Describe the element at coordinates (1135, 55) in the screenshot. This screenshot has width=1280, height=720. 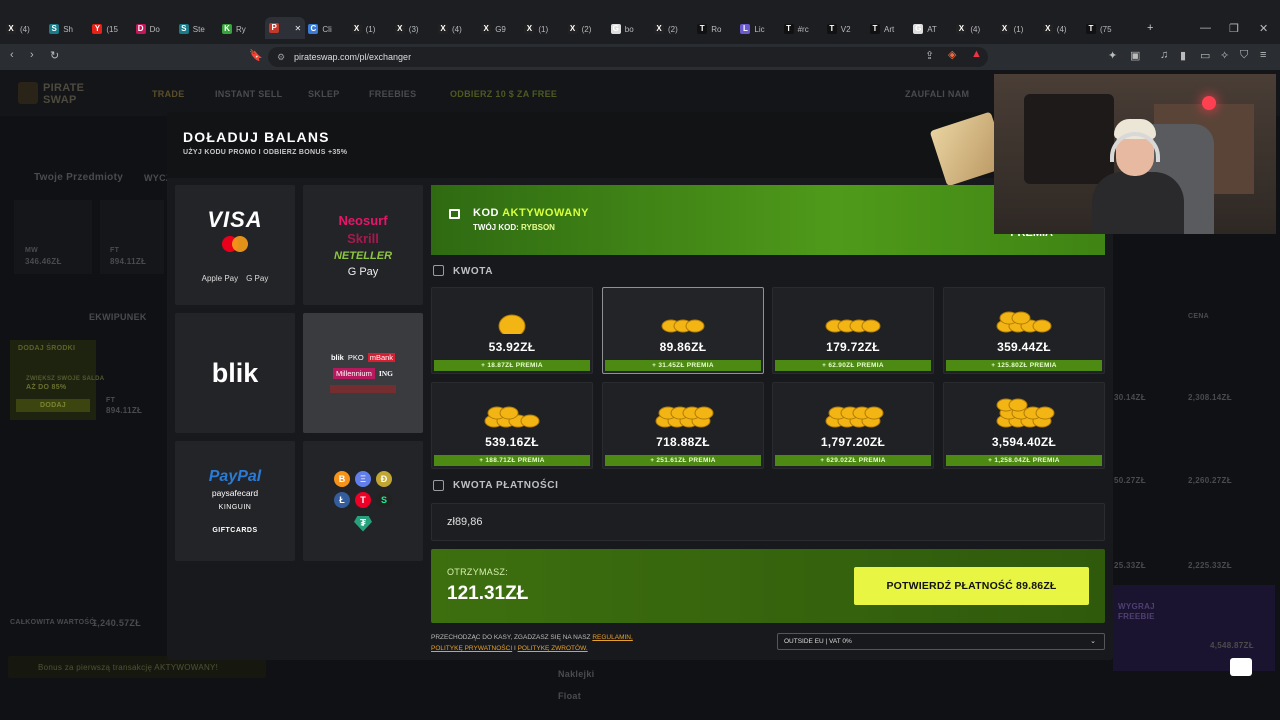
I see `screenshot-icon: ▣` at that location.